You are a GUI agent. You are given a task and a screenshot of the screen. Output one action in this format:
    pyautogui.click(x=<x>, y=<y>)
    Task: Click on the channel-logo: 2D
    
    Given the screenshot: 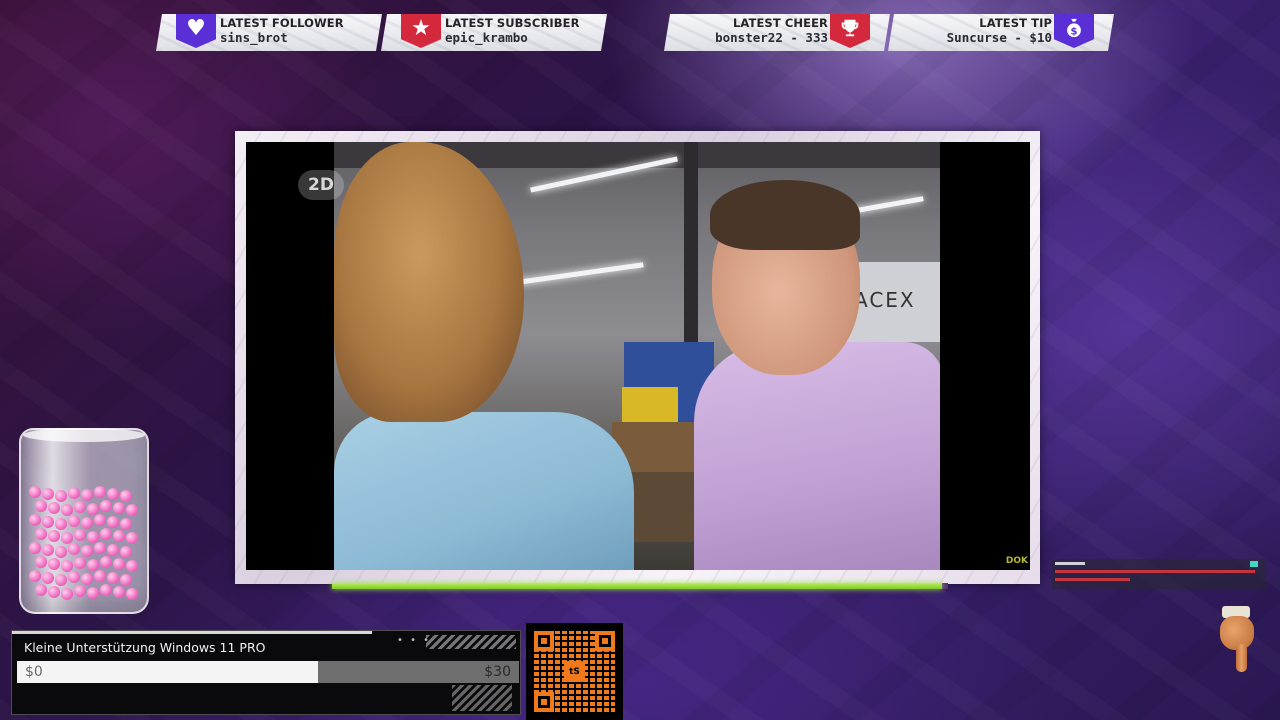 What is the action you would take?
    pyautogui.click(x=321, y=185)
    